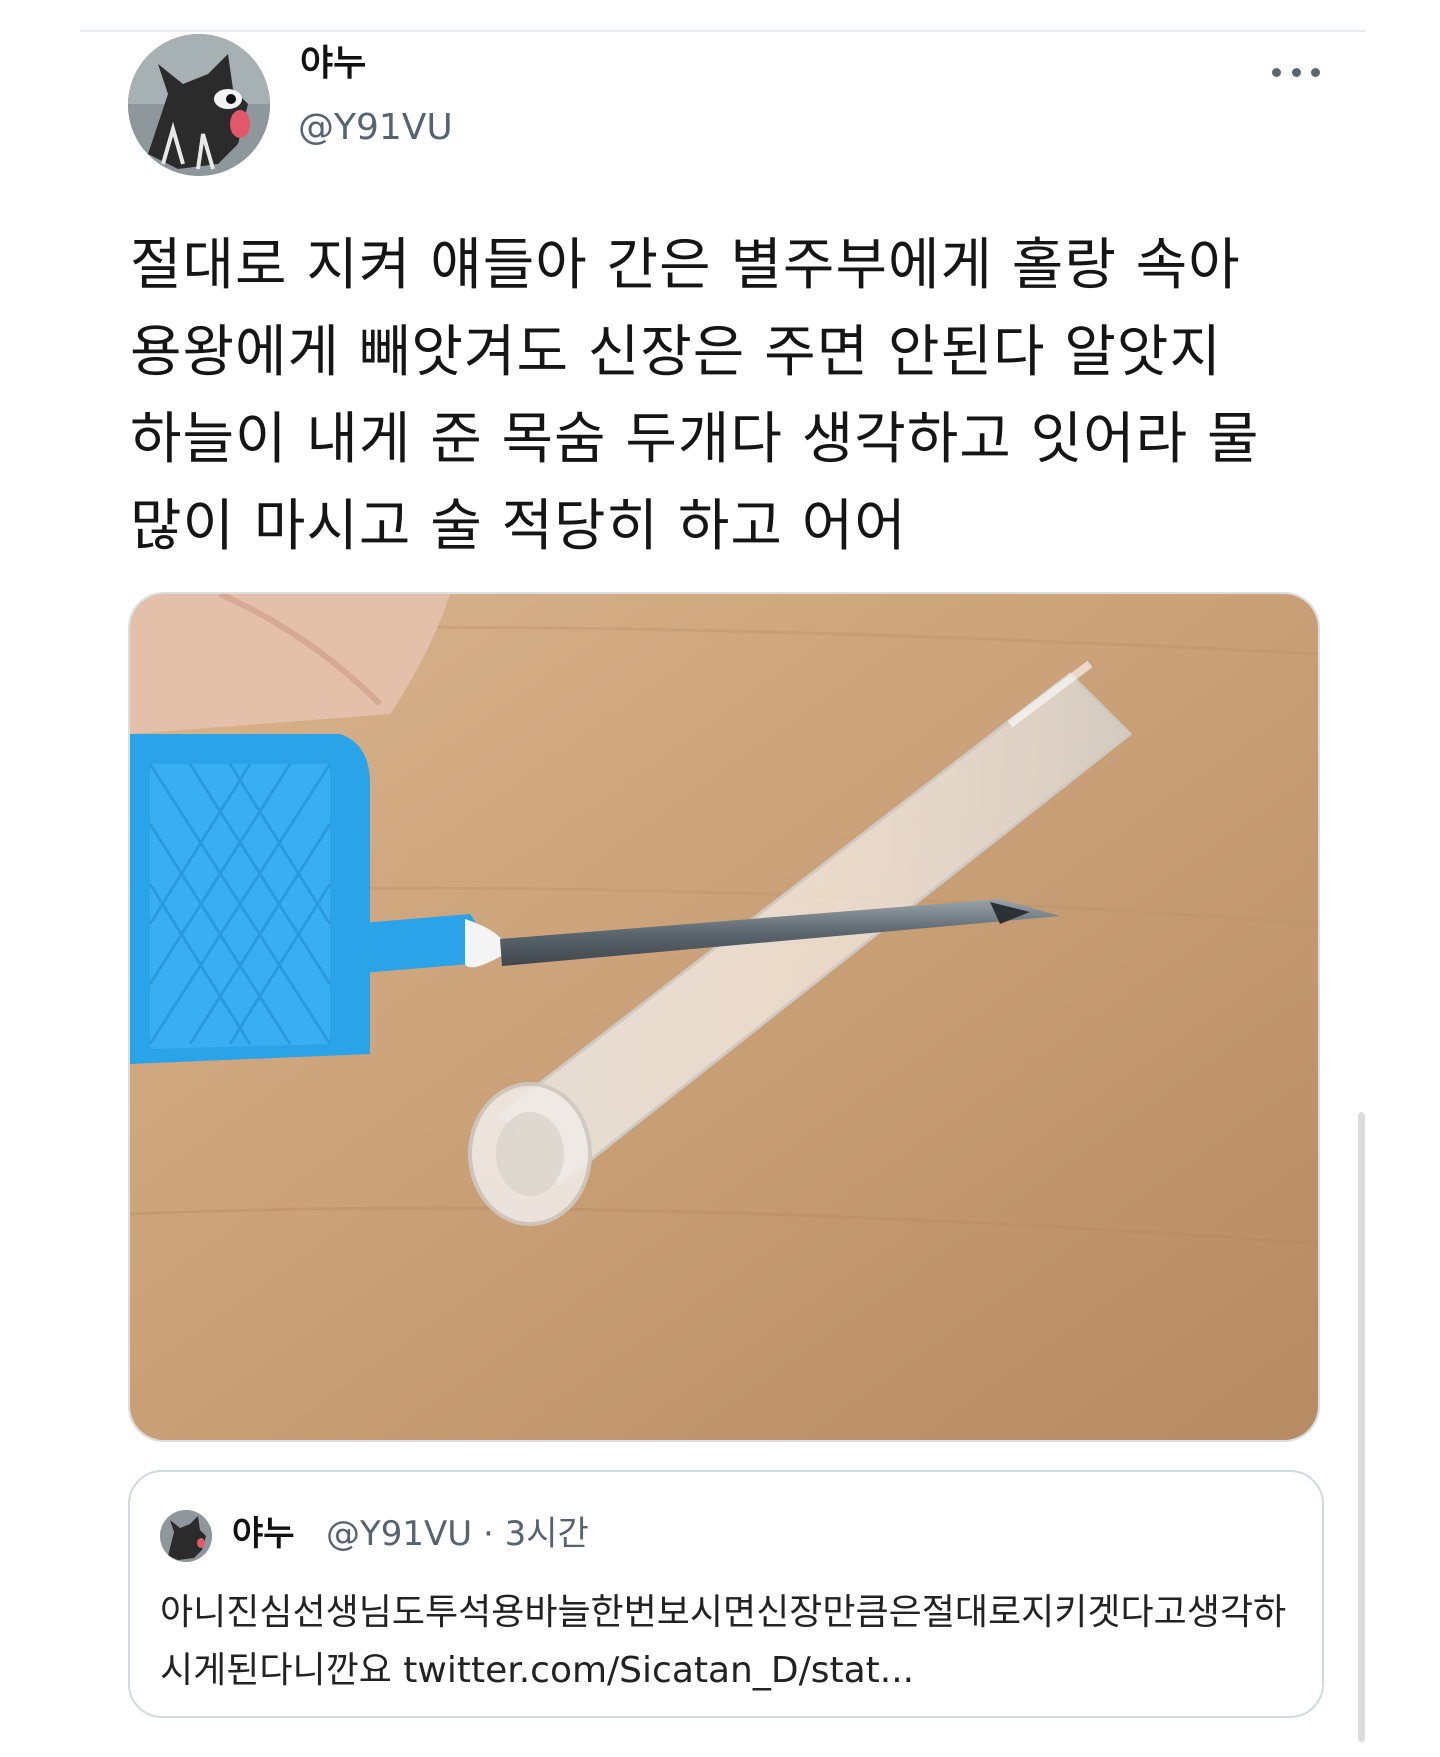 The width and height of the screenshot is (1440, 1757). Describe the element at coordinates (722, 31) in the screenshot. I see `divider` at that location.